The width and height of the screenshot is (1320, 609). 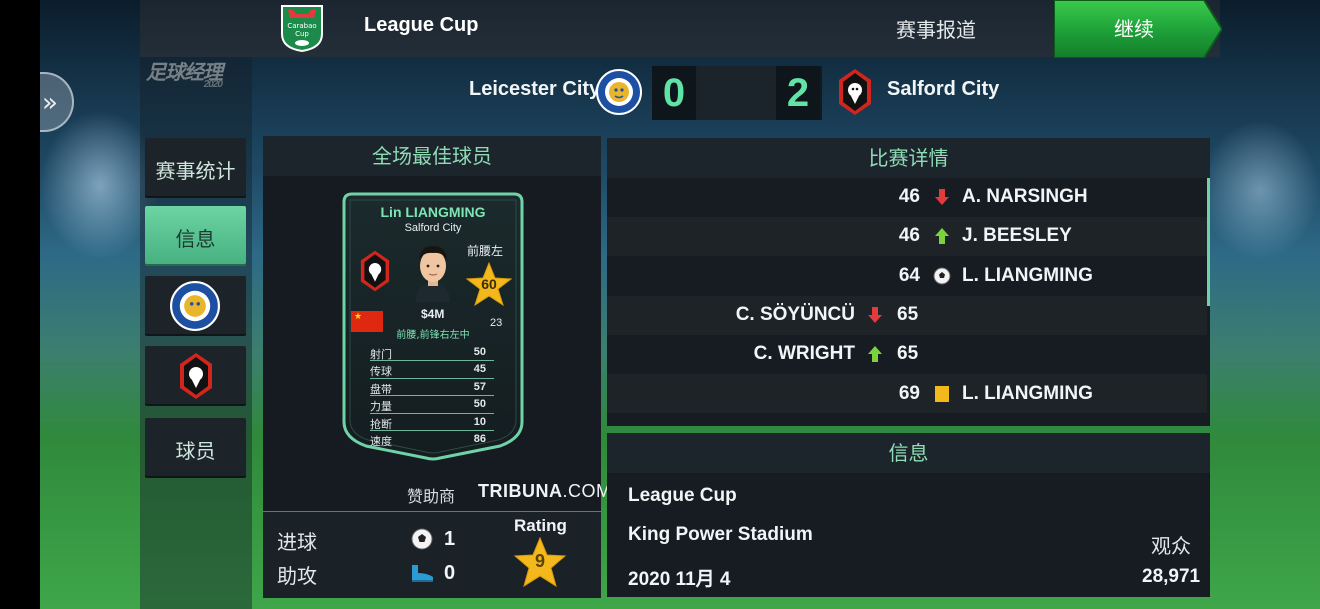 I want to click on event-row: C. SÖYÜNCÜ 65, so click(x=907, y=315).